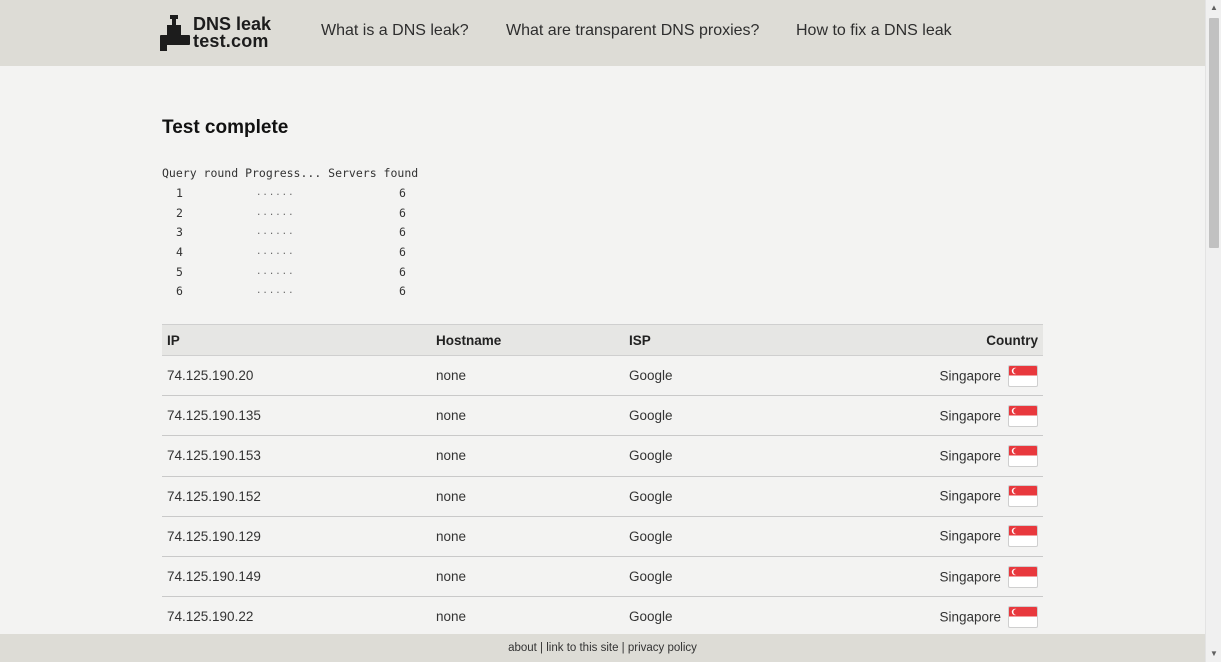 The image size is (1221, 662). What do you see at coordinates (662, 648) in the screenshot?
I see `footer-privacy-link: privacy policy` at bounding box center [662, 648].